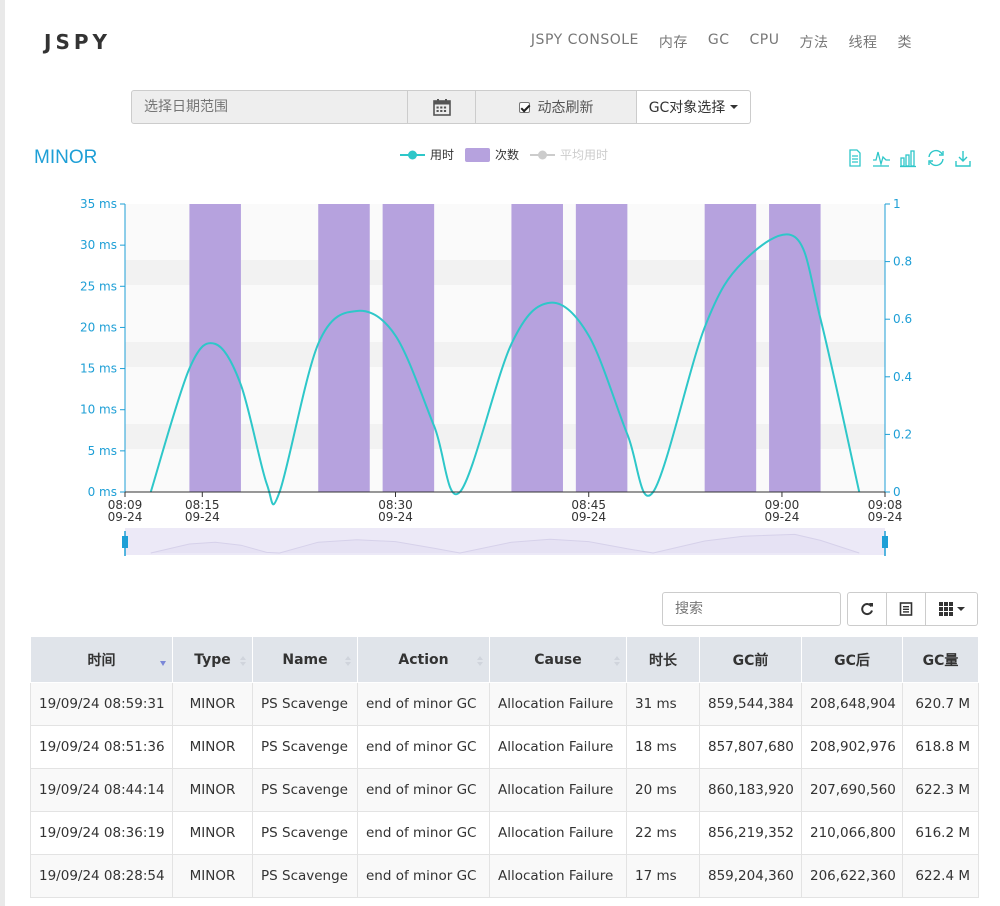  Describe the element at coordinates (442, 155) in the screenshot. I see `legend-label: 用时` at that location.